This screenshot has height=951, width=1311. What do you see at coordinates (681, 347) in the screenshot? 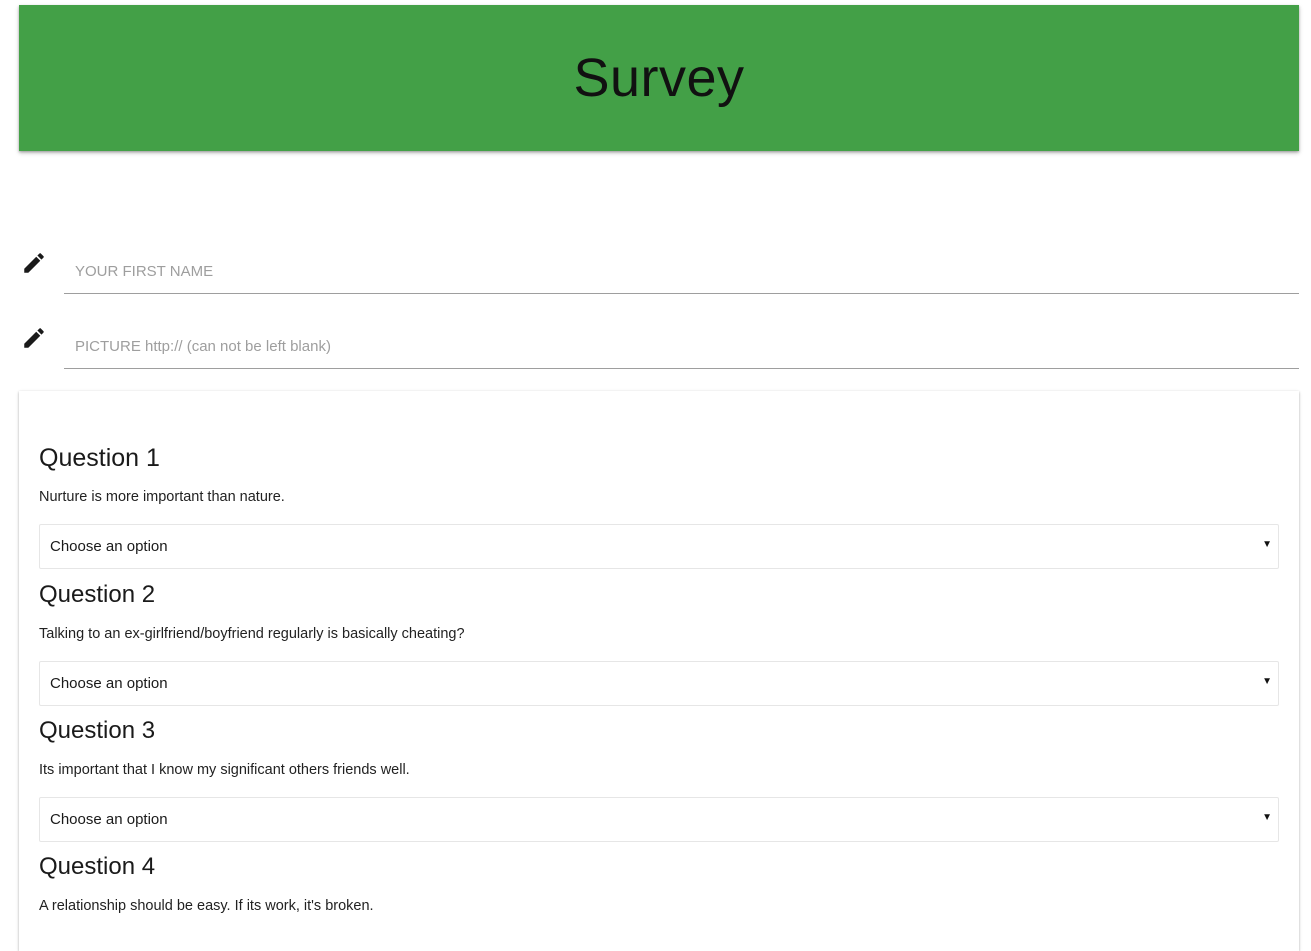
I see `picture-url-input` at bounding box center [681, 347].